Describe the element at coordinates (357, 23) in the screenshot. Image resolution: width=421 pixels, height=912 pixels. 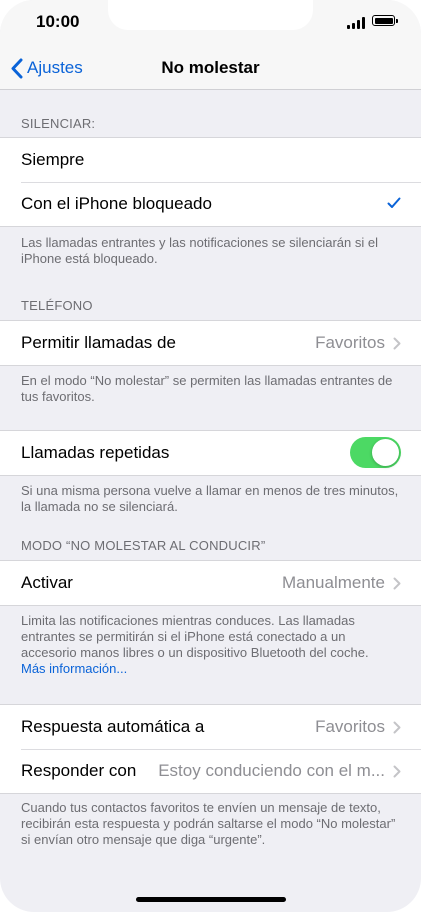
I see `cellular-signal-icon` at that location.